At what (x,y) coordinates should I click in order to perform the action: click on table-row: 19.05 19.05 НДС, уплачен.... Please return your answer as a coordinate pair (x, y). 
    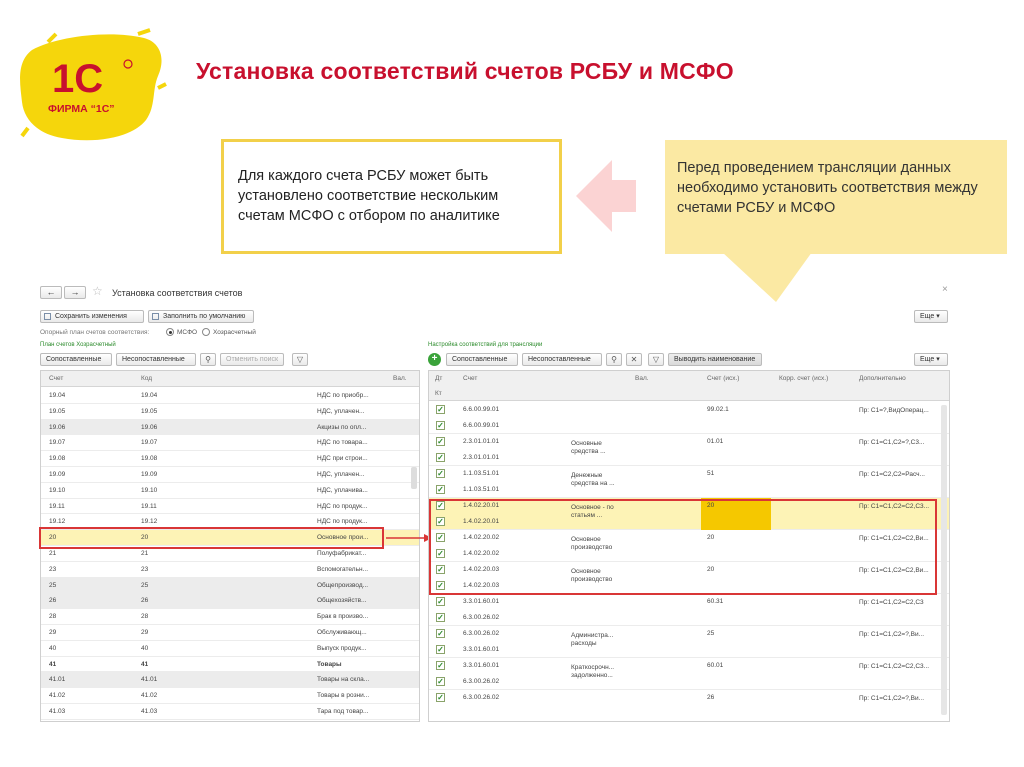
    Looking at the image, I should click on (230, 411).